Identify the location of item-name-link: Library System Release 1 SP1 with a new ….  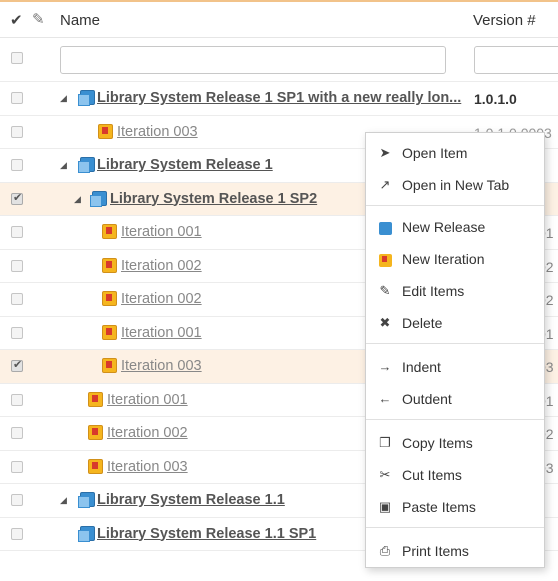
(279, 98).